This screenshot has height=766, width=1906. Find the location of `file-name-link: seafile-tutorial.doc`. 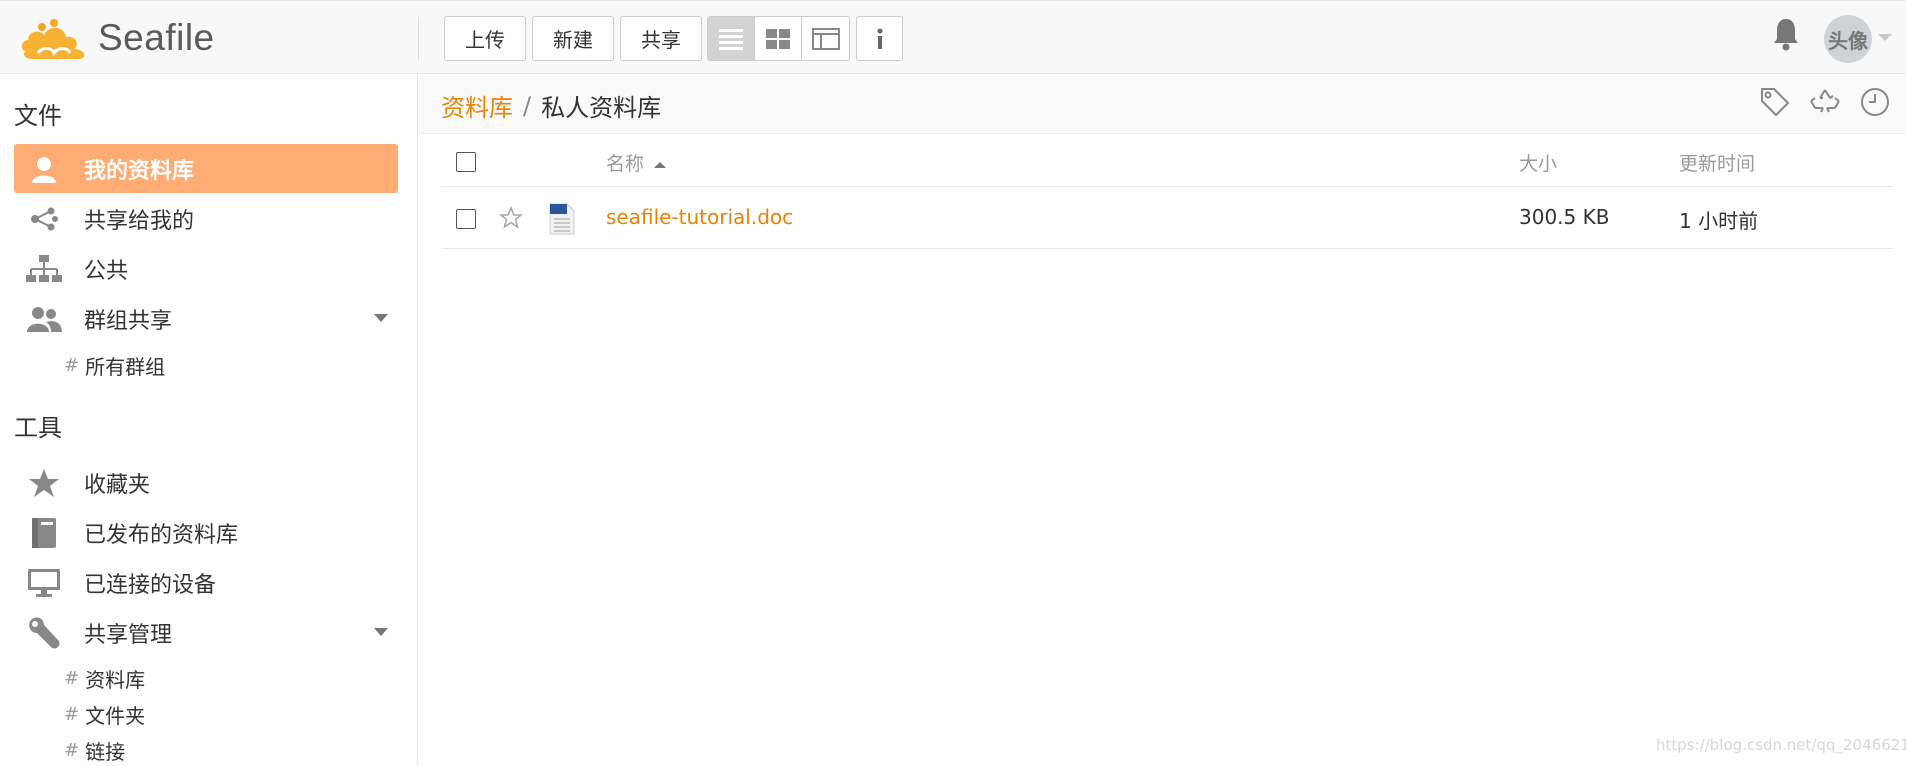

file-name-link: seafile-tutorial.doc is located at coordinates (699, 217).